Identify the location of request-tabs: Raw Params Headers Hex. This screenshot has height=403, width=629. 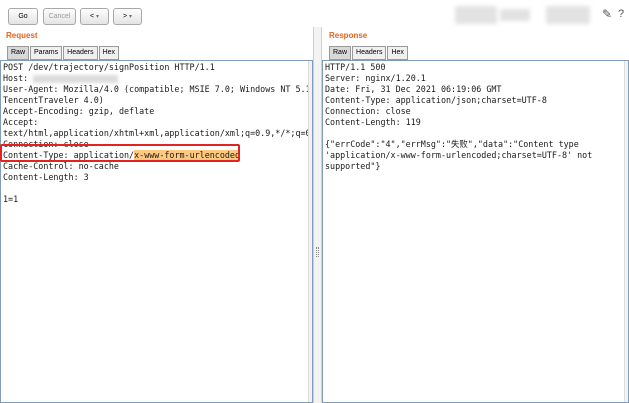
(63, 53).